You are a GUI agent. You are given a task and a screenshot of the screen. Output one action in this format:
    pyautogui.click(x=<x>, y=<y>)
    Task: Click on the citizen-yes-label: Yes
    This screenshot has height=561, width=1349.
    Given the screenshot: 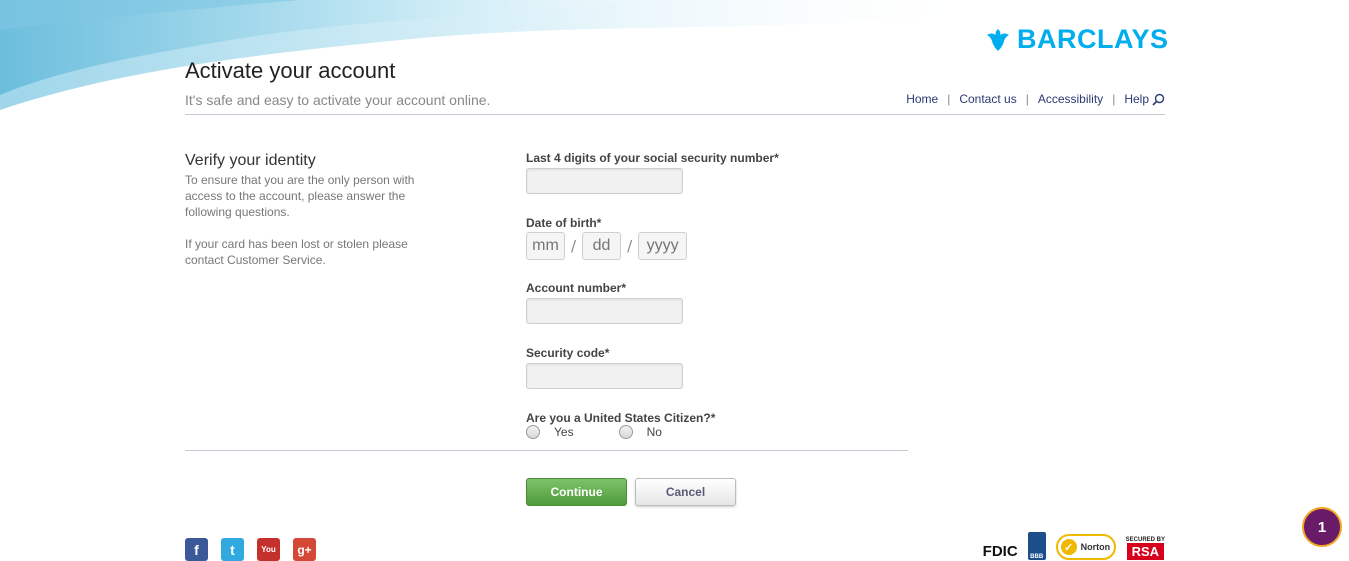 What is the action you would take?
    pyautogui.click(x=564, y=432)
    